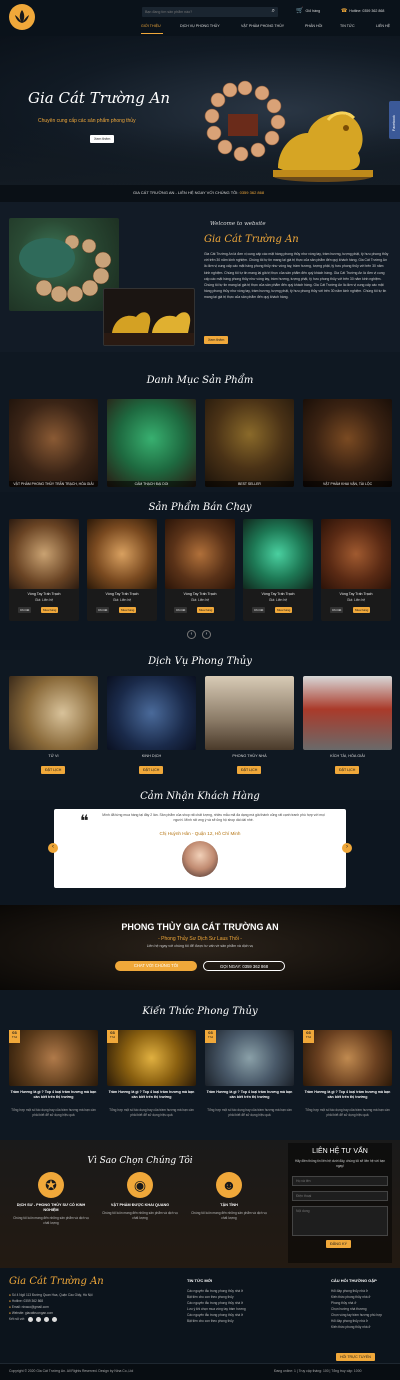  Describe the element at coordinates (53, 848) in the screenshot. I see `testimonial-prev-button: ‹` at that location.